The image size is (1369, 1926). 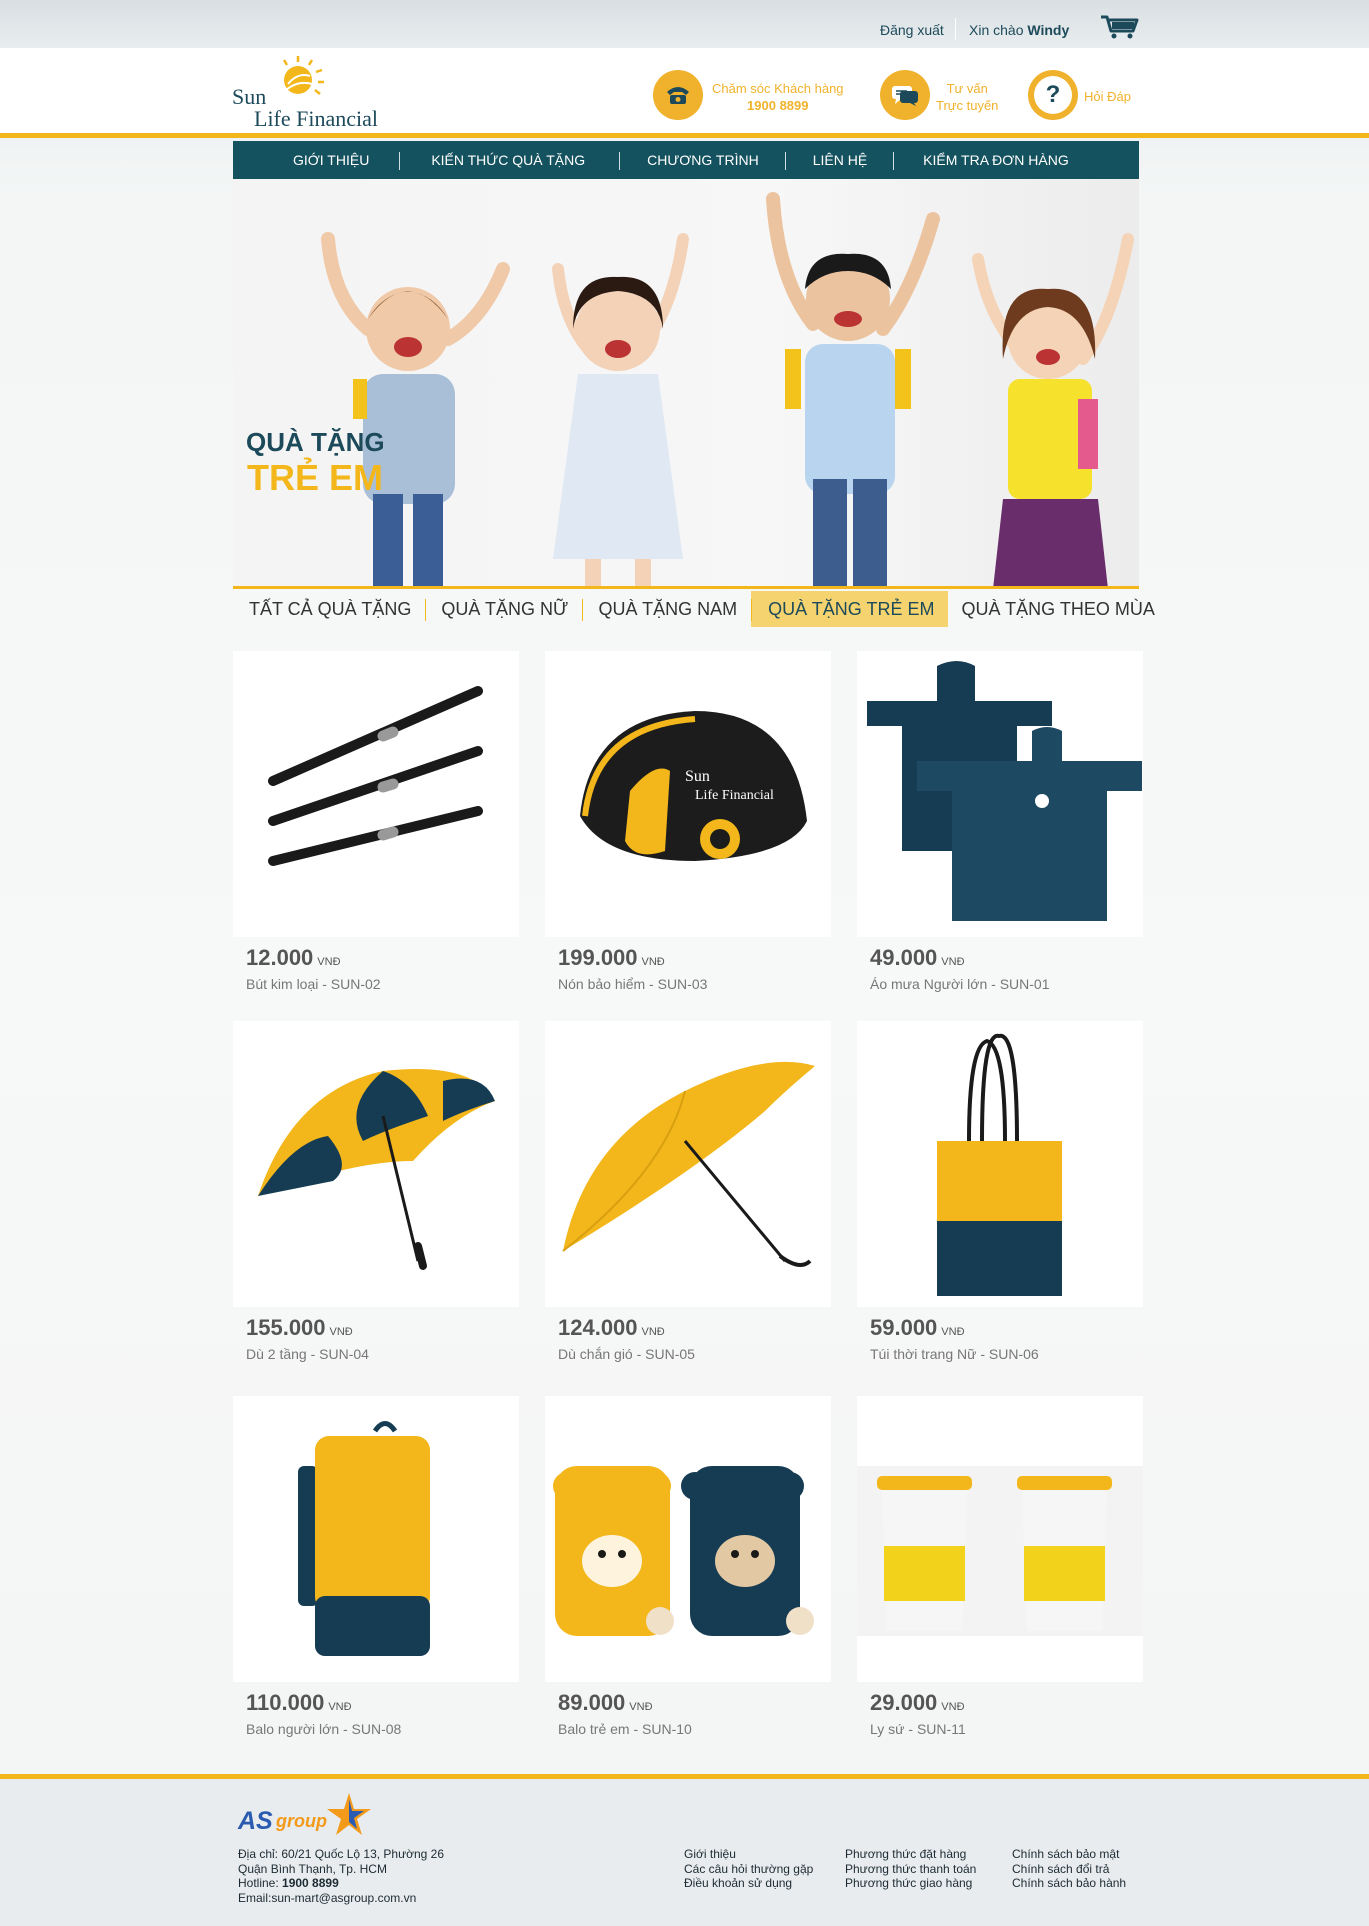 What do you see at coordinates (1000, 794) in the screenshot?
I see `raincoat-image` at bounding box center [1000, 794].